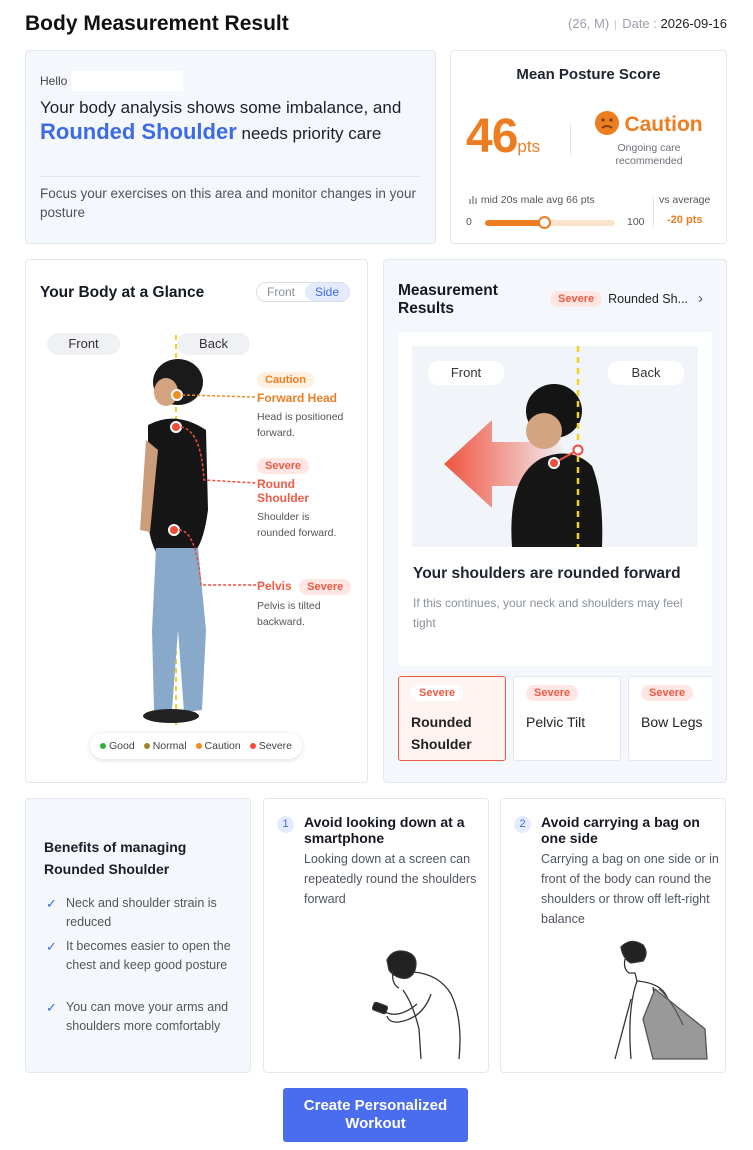  I want to click on tip-title: Avoid carrying a bag on one side, so click(620, 830).